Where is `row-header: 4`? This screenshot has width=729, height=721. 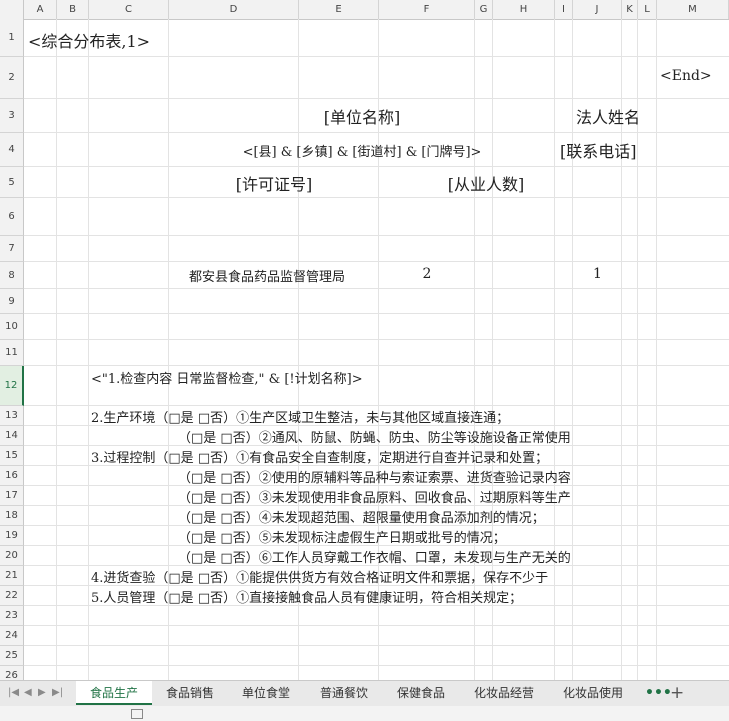 row-header: 4 is located at coordinates (12, 150).